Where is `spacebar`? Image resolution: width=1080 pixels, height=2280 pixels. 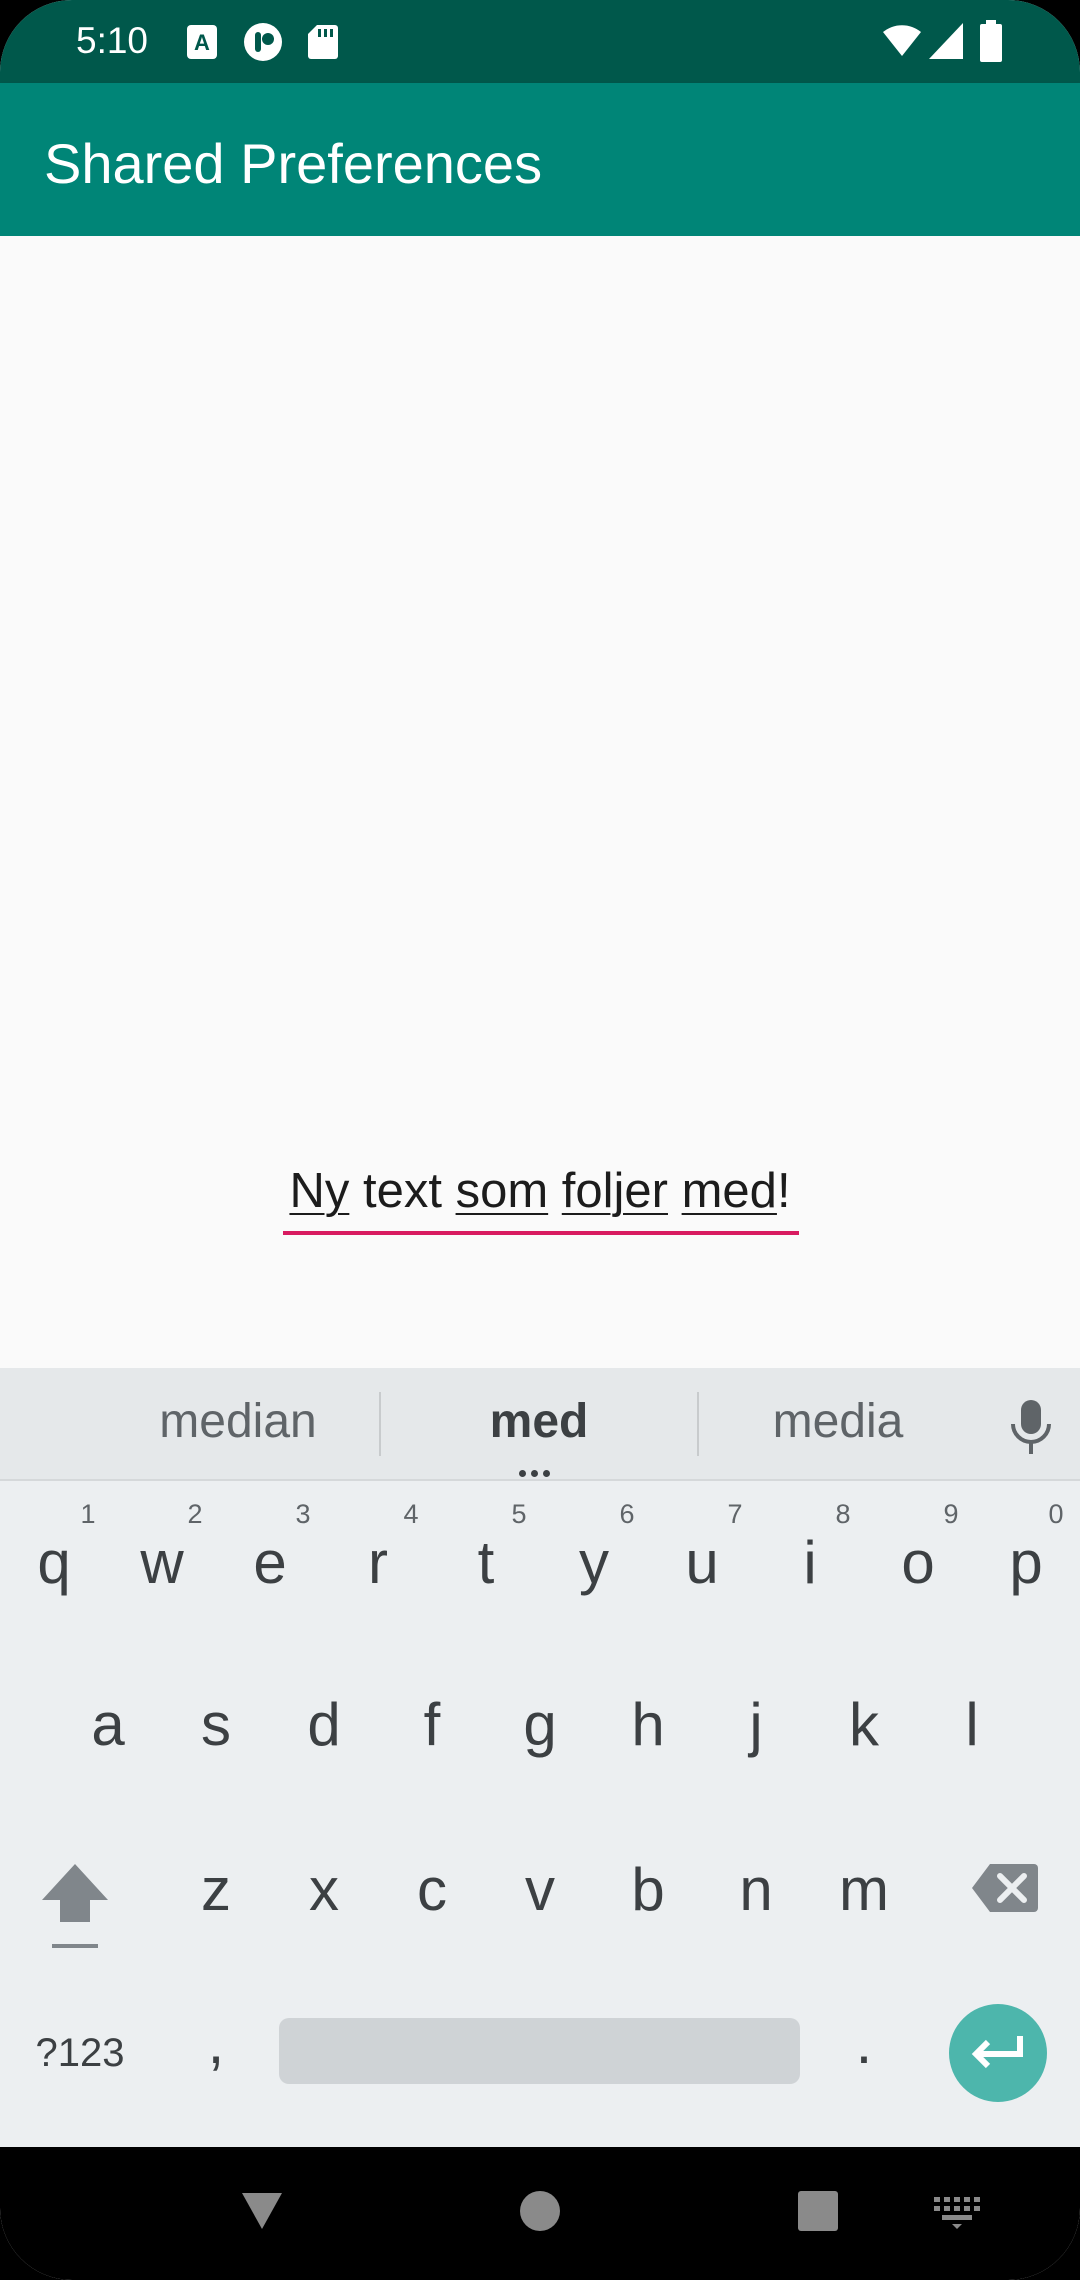
spacebar is located at coordinates (539, 2051).